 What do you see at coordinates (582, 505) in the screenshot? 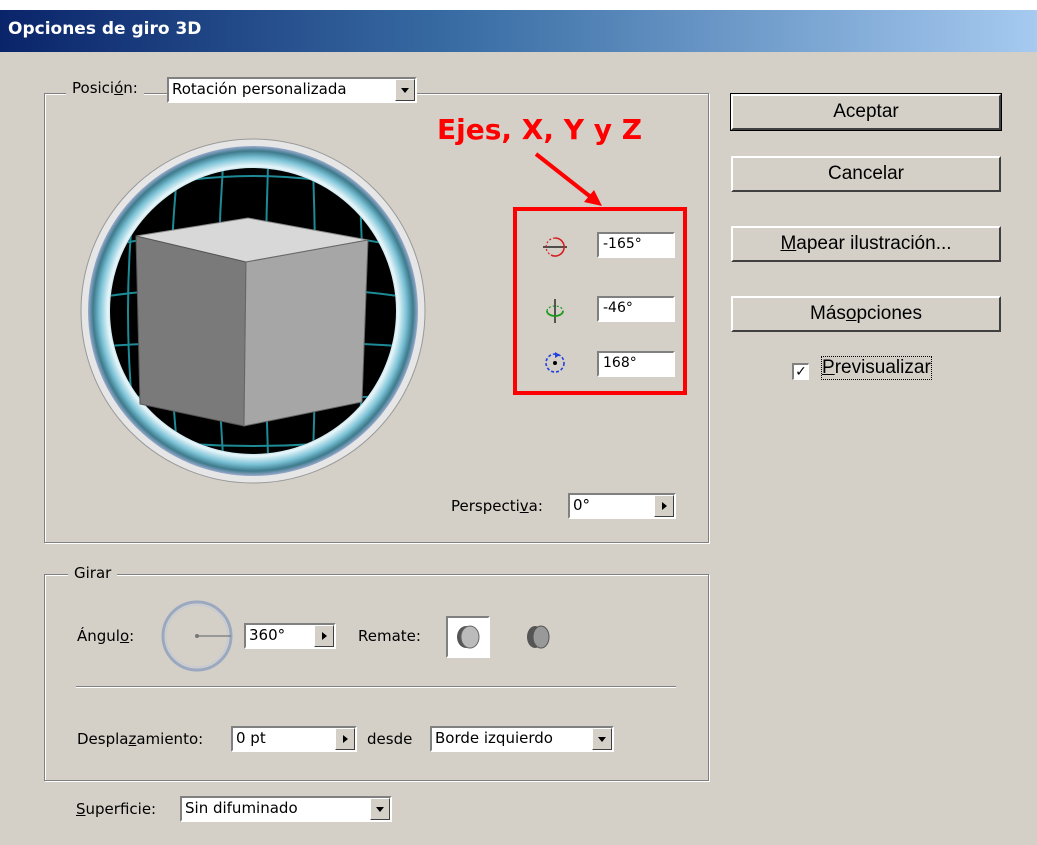
I see `perspective-value: 0°` at bounding box center [582, 505].